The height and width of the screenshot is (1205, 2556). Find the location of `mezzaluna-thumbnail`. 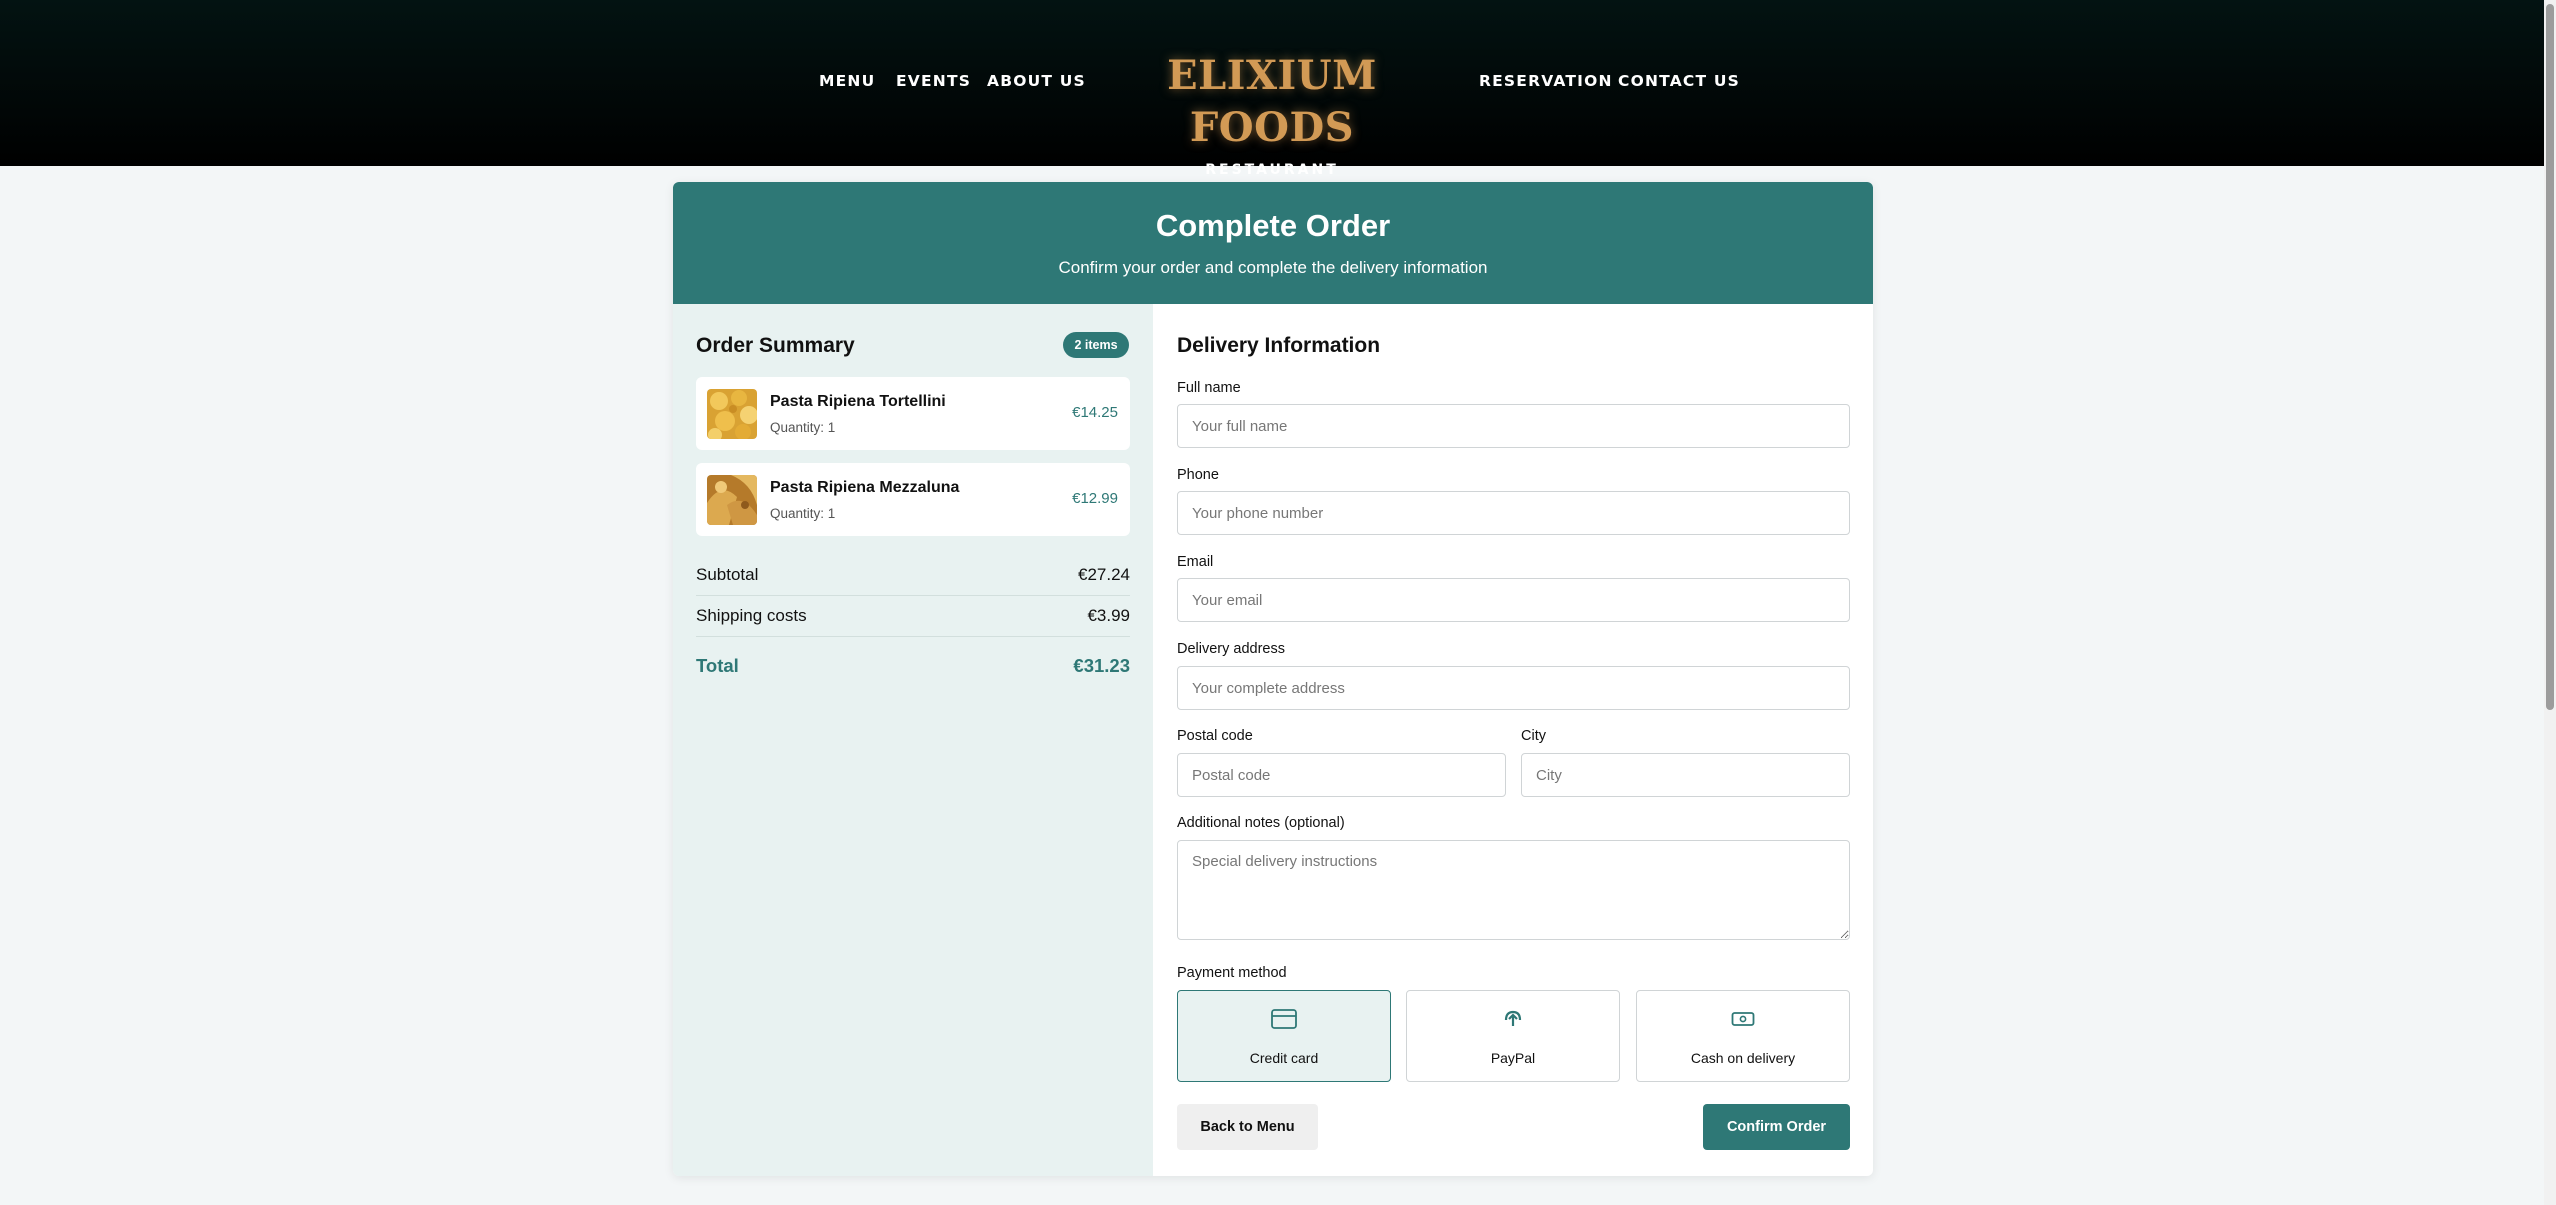

mezzaluna-thumbnail is located at coordinates (732, 500).